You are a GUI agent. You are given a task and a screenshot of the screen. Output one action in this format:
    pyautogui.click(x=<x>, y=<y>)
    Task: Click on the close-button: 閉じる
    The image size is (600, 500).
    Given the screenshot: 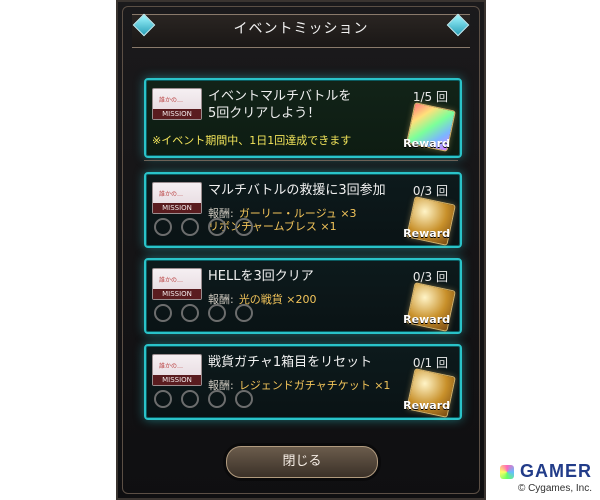 What is the action you would take?
    pyautogui.click(x=302, y=462)
    